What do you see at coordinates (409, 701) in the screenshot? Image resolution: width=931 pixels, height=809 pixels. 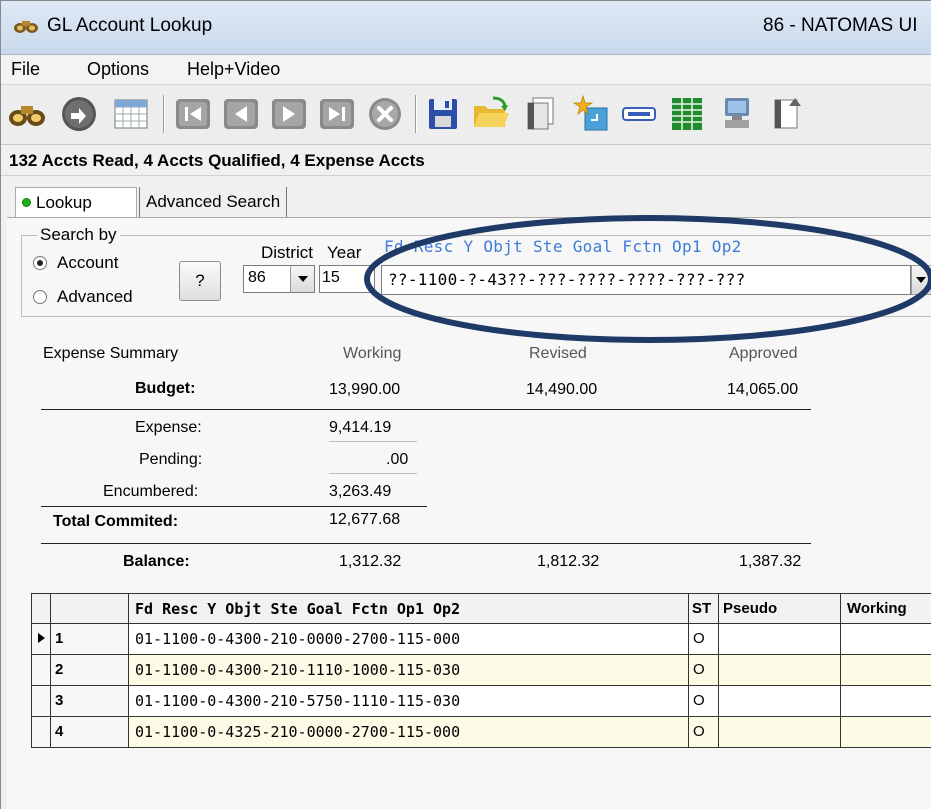 I see `row-account: 01-1100-0-4300-210-5750-1110-115-030` at bounding box center [409, 701].